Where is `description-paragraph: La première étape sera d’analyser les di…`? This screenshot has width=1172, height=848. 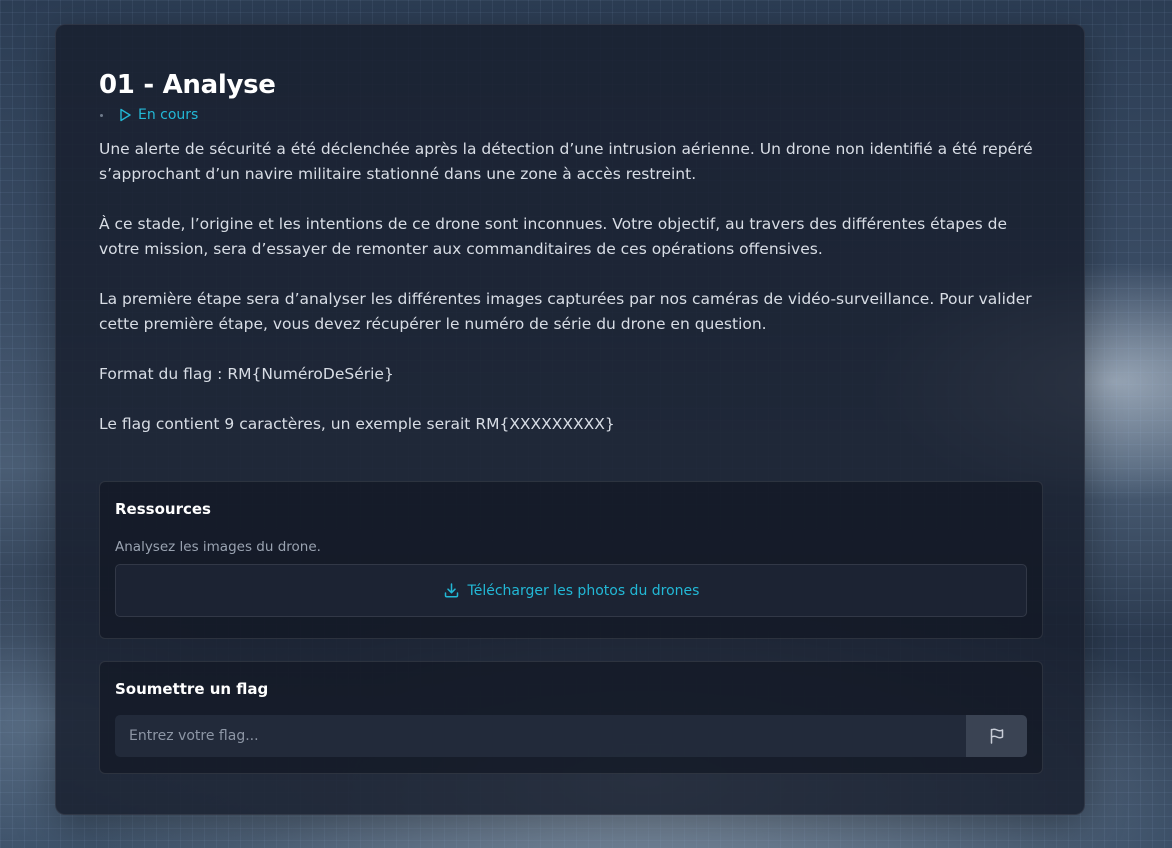 description-paragraph: La première étape sera d’analyser les di… is located at coordinates (565, 311).